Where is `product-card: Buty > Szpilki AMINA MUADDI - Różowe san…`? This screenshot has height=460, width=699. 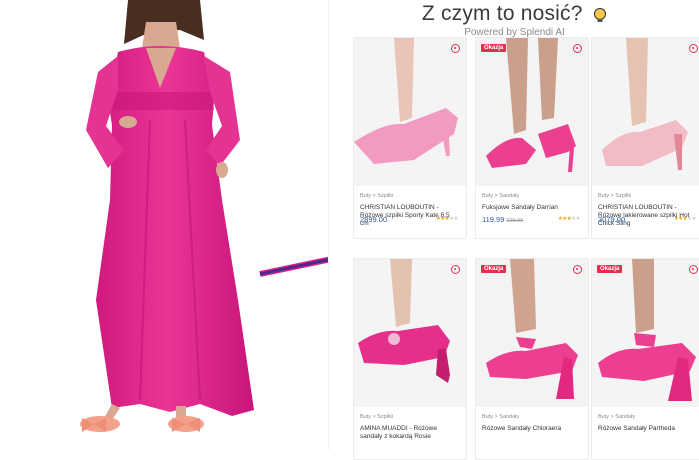 product-card: Buty > Szpilki AMINA MUADDI - Różowe san… is located at coordinates (410, 359).